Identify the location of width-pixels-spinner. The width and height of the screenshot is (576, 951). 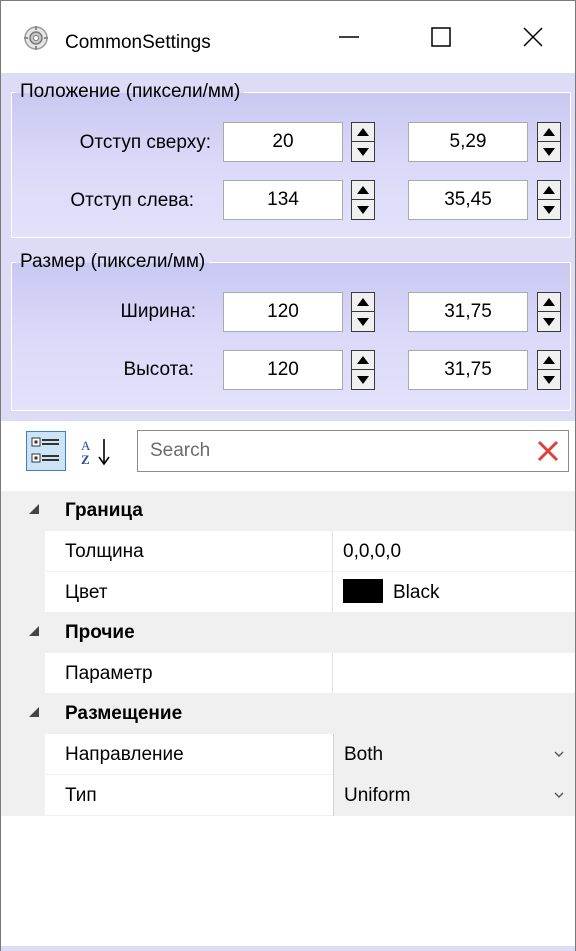
(363, 312).